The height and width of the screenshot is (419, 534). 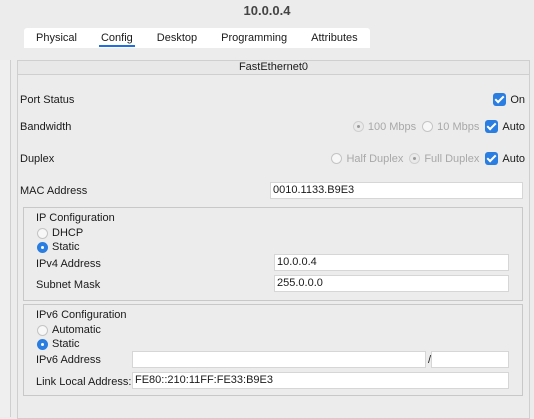 I want to click on bandwidth-label: Bandwidth, so click(x=46, y=127).